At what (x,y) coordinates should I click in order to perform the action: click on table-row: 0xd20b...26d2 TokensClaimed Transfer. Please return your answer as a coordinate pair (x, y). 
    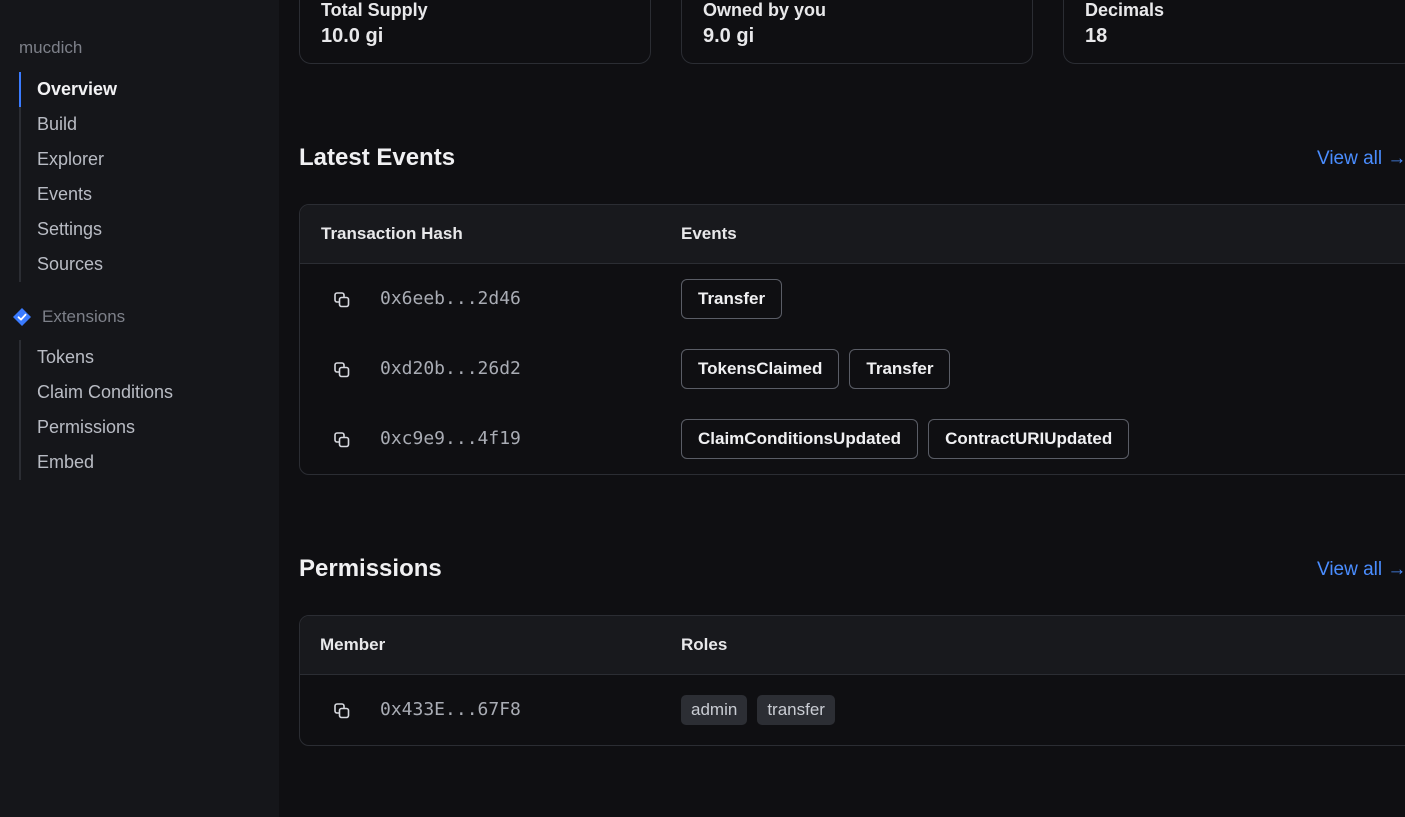
    Looking at the image, I should click on (852, 369).